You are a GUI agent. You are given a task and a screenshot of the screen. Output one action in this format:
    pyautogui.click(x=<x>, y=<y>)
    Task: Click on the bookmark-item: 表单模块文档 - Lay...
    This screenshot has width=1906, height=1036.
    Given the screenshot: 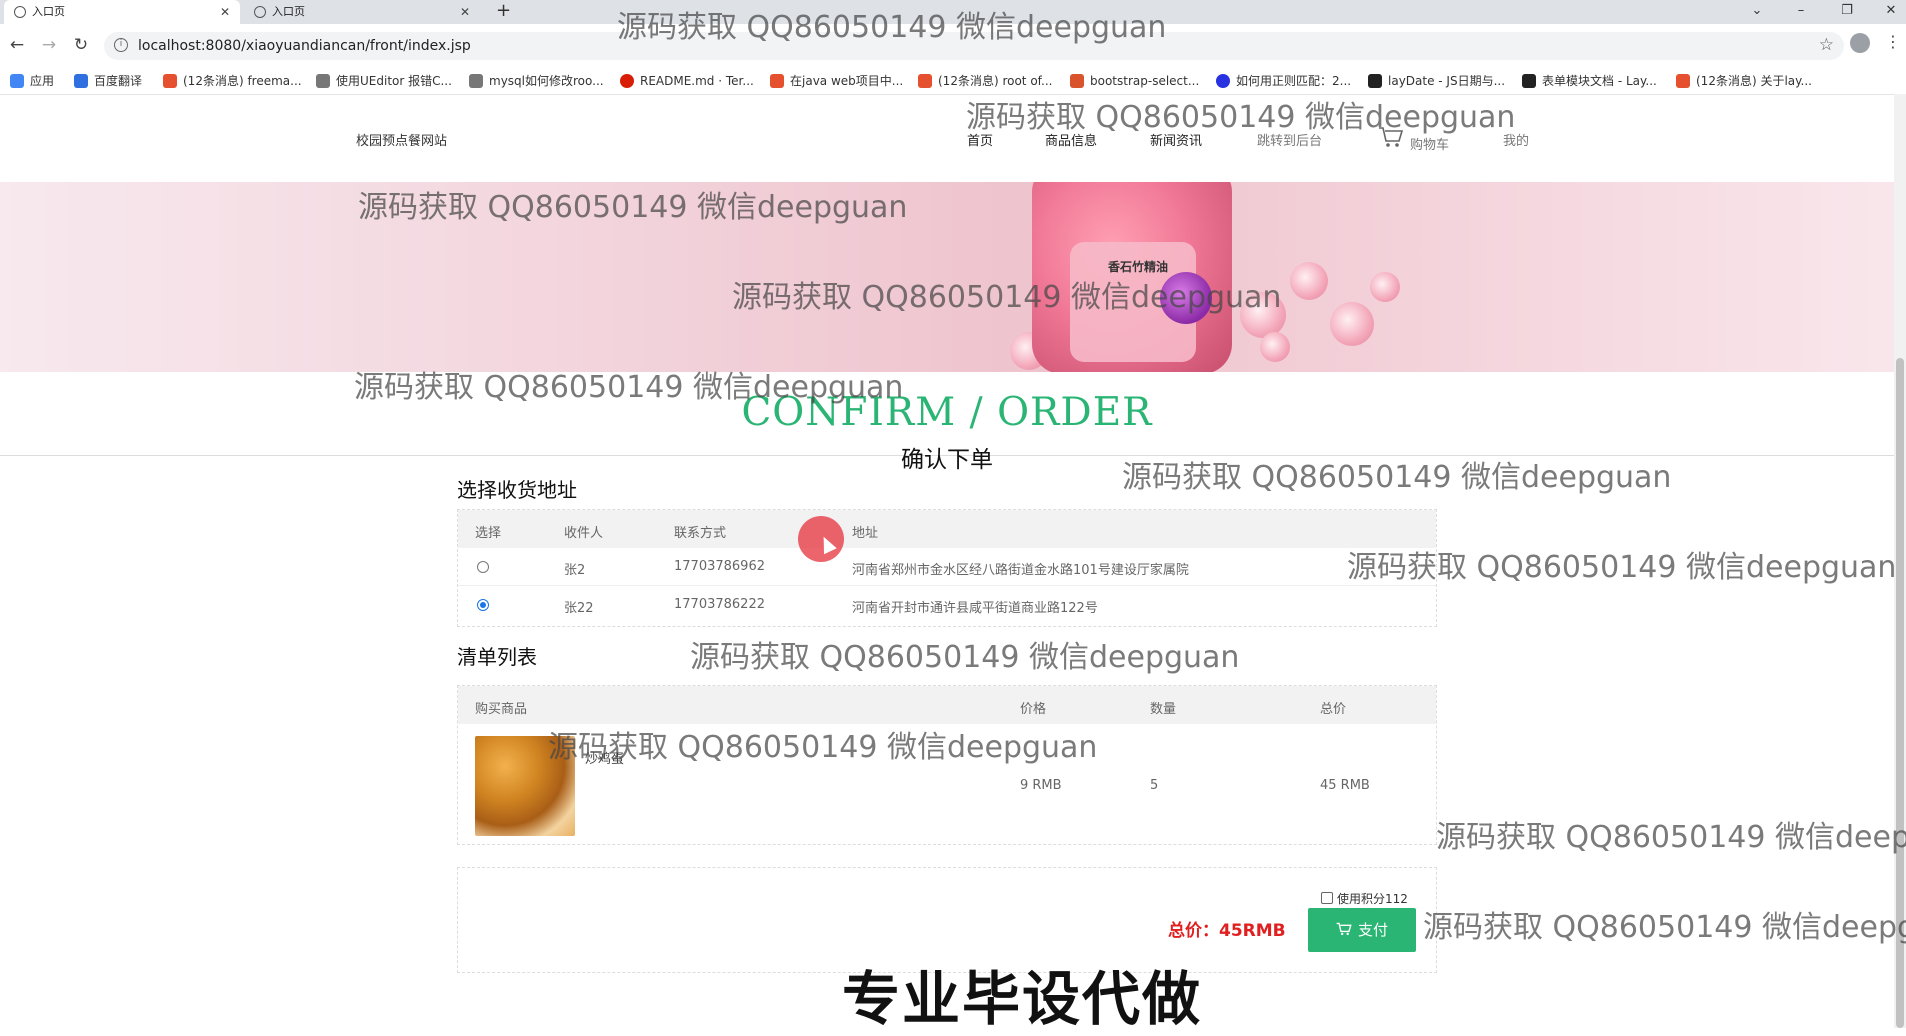 What is the action you would take?
    pyautogui.click(x=1589, y=81)
    